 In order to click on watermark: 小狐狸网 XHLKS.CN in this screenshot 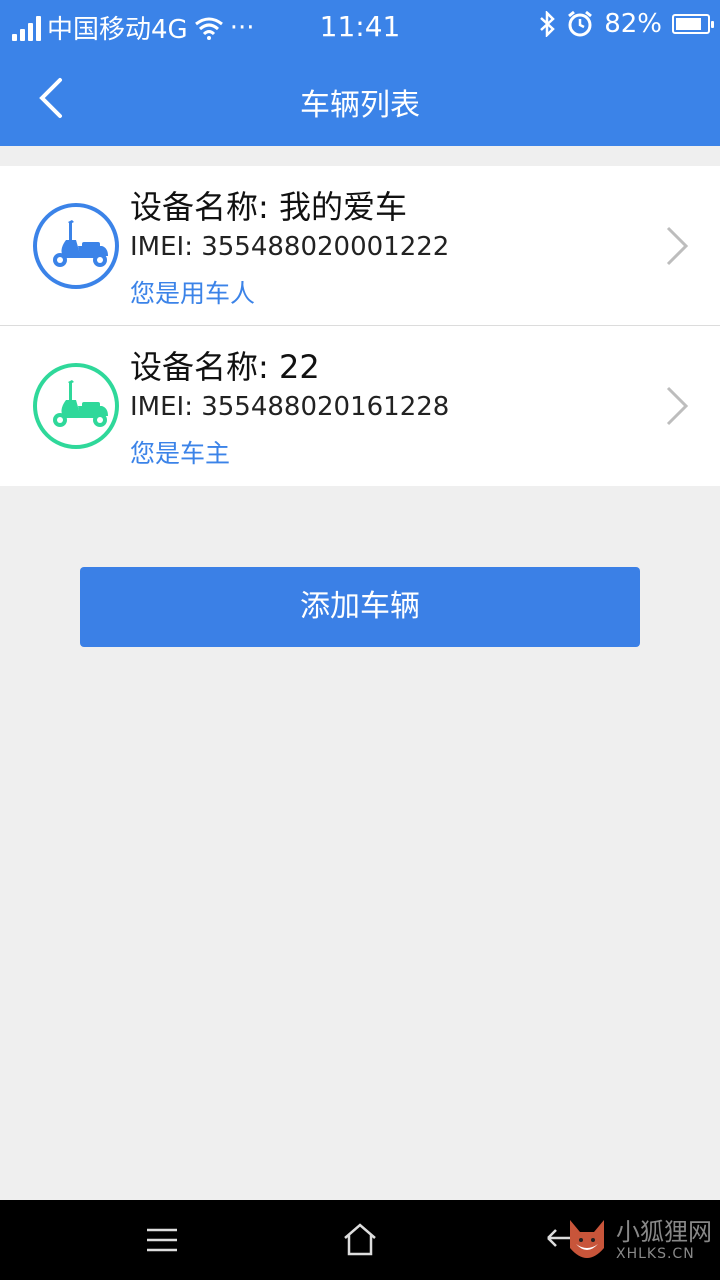, I will do `click(638, 1240)`.